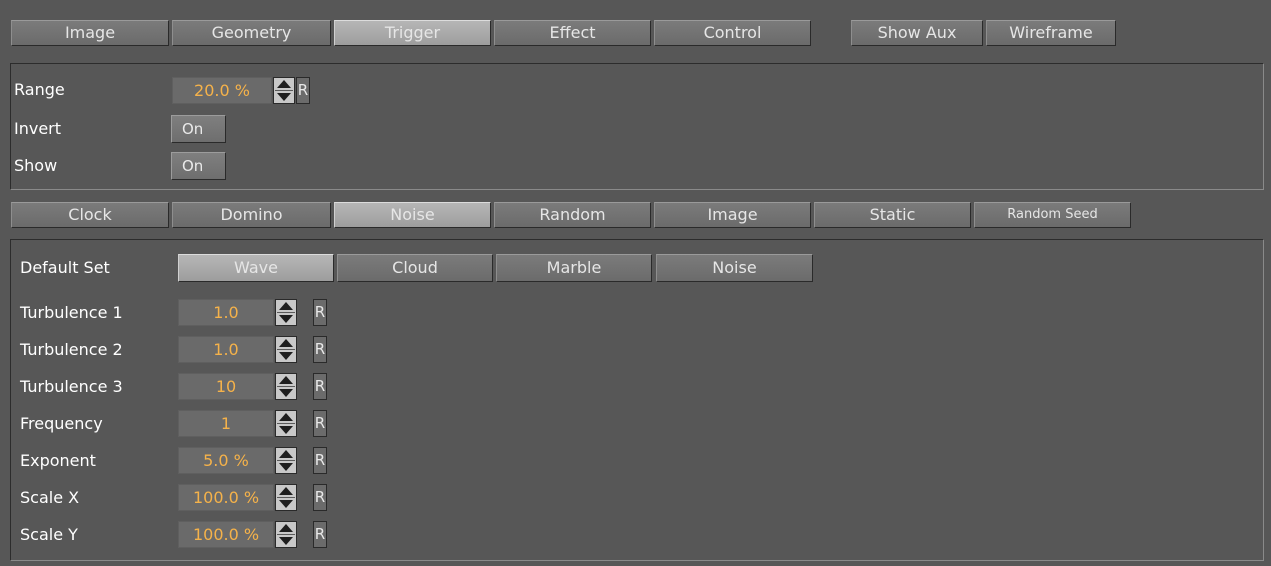  What do you see at coordinates (412, 215) in the screenshot?
I see `tab-noise: Noise` at bounding box center [412, 215].